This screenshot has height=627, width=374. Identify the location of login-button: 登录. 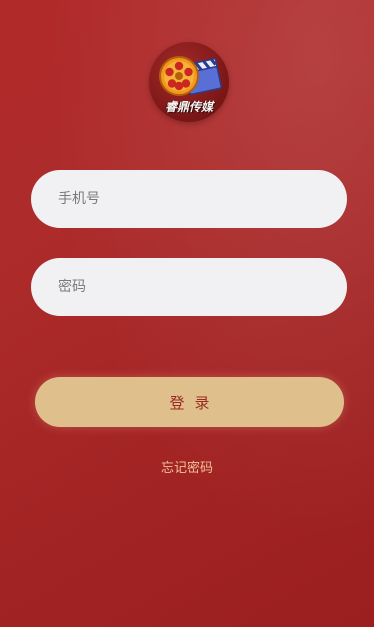
(189, 402).